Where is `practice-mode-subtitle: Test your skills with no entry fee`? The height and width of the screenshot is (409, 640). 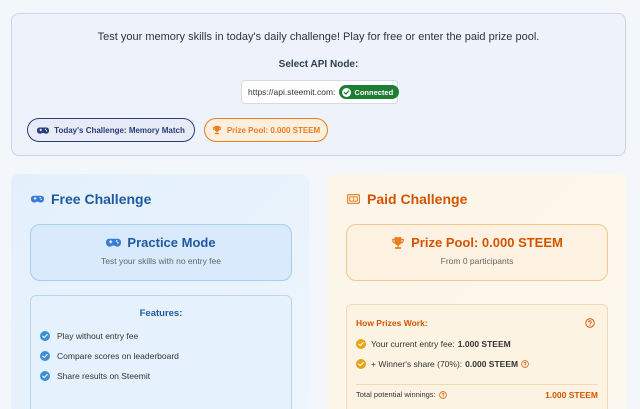
practice-mode-subtitle: Test your skills with no entry fee is located at coordinates (161, 261).